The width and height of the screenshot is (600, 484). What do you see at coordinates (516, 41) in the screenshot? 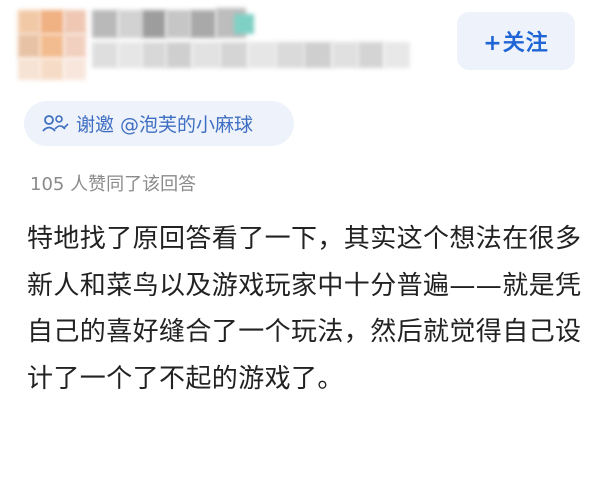
I see `follow-button: +关注` at bounding box center [516, 41].